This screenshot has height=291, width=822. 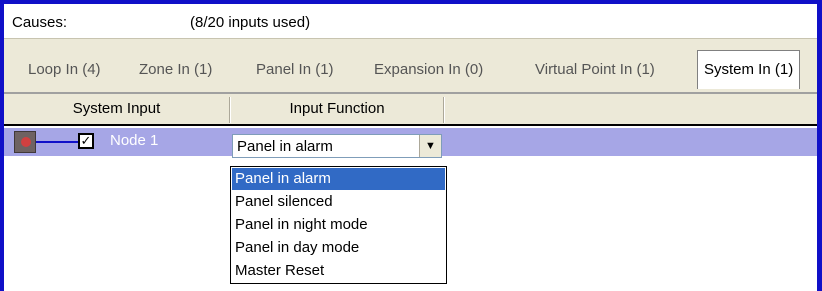 I want to click on tab-zone-in: Zone In (1), so click(x=175, y=70).